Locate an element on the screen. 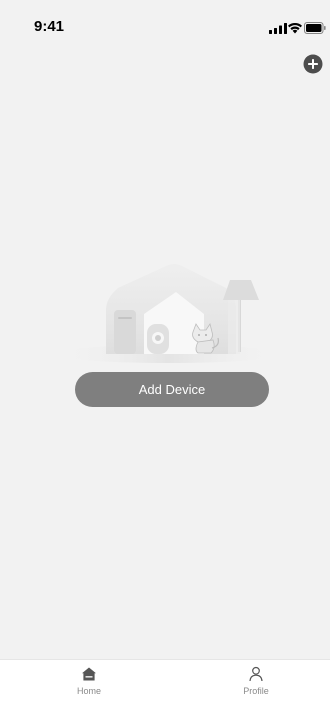  tab-profile-label: Profile is located at coordinates (256, 691).